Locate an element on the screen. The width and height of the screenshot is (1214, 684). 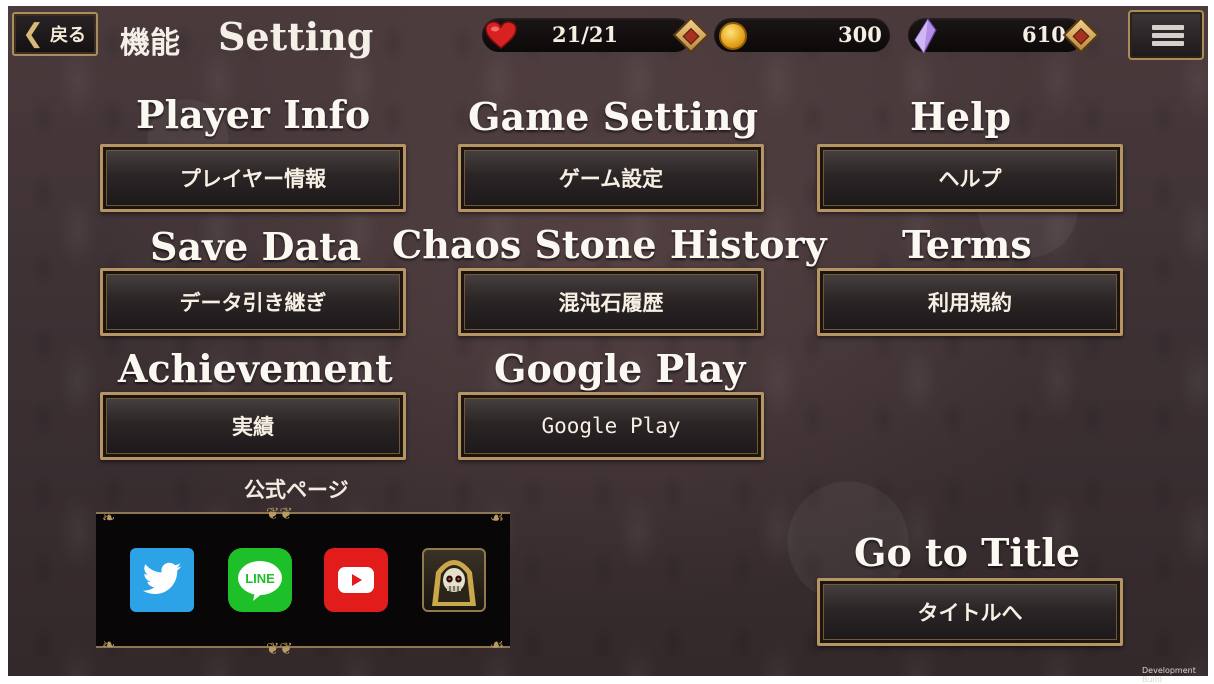
svg-text: LINE is located at coordinates (260, 578).